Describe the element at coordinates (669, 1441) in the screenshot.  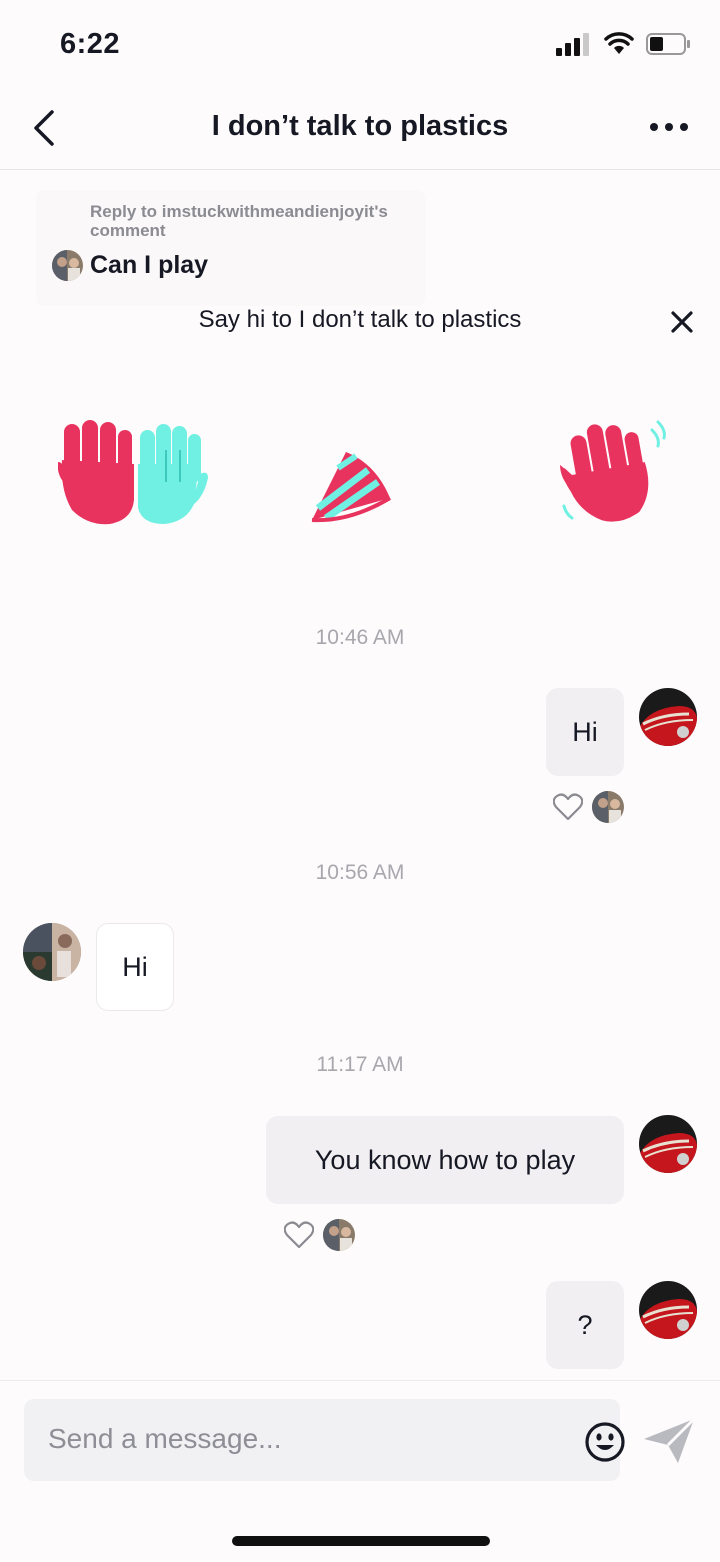
I see `send-icon` at that location.